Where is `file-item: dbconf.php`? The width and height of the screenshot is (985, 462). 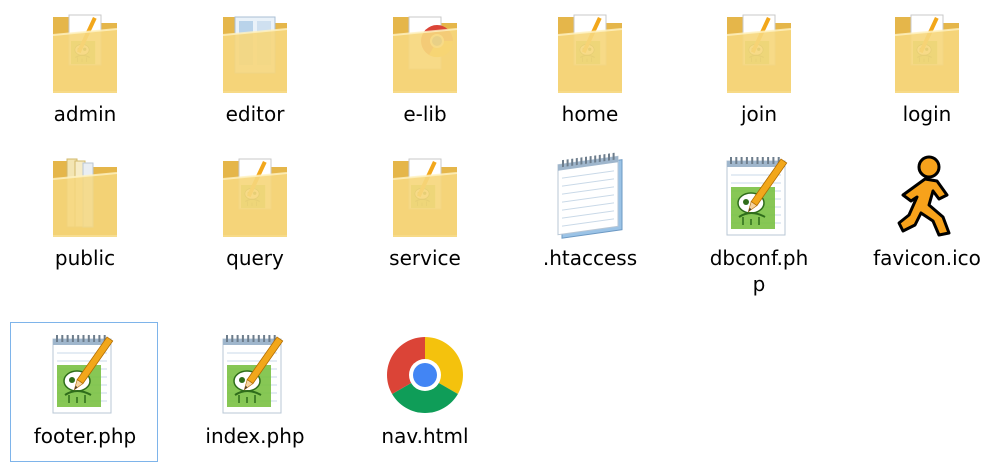 file-item: dbconf.php is located at coordinates (758, 220).